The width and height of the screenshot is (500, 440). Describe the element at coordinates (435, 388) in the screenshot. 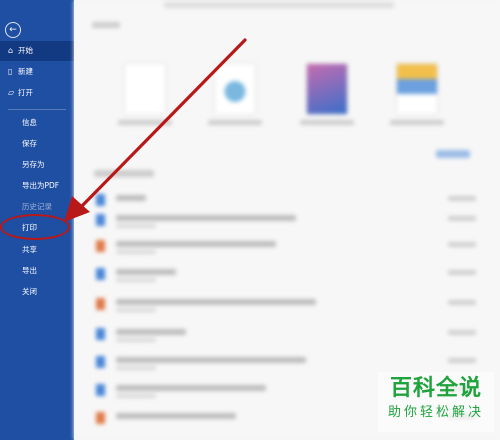

I see `watermark-title: 百科全说` at that location.